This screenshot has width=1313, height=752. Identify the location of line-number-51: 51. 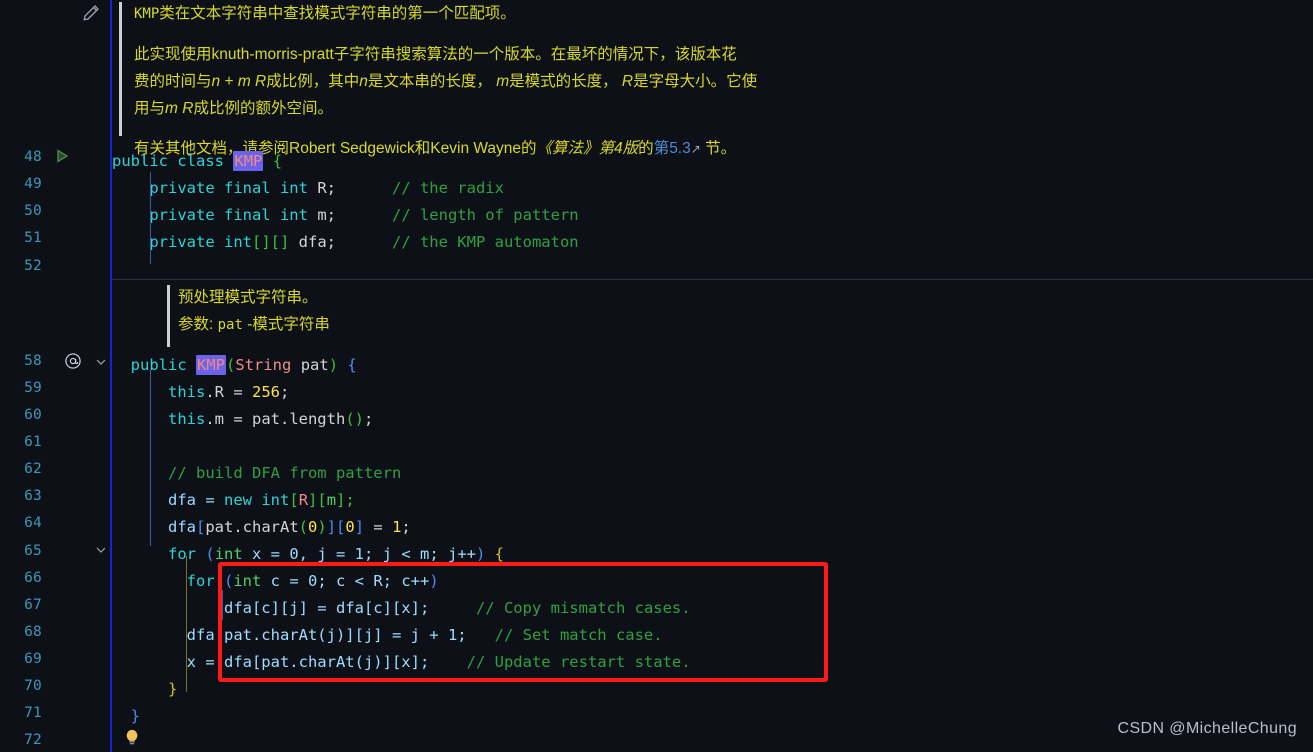
(21, 238).